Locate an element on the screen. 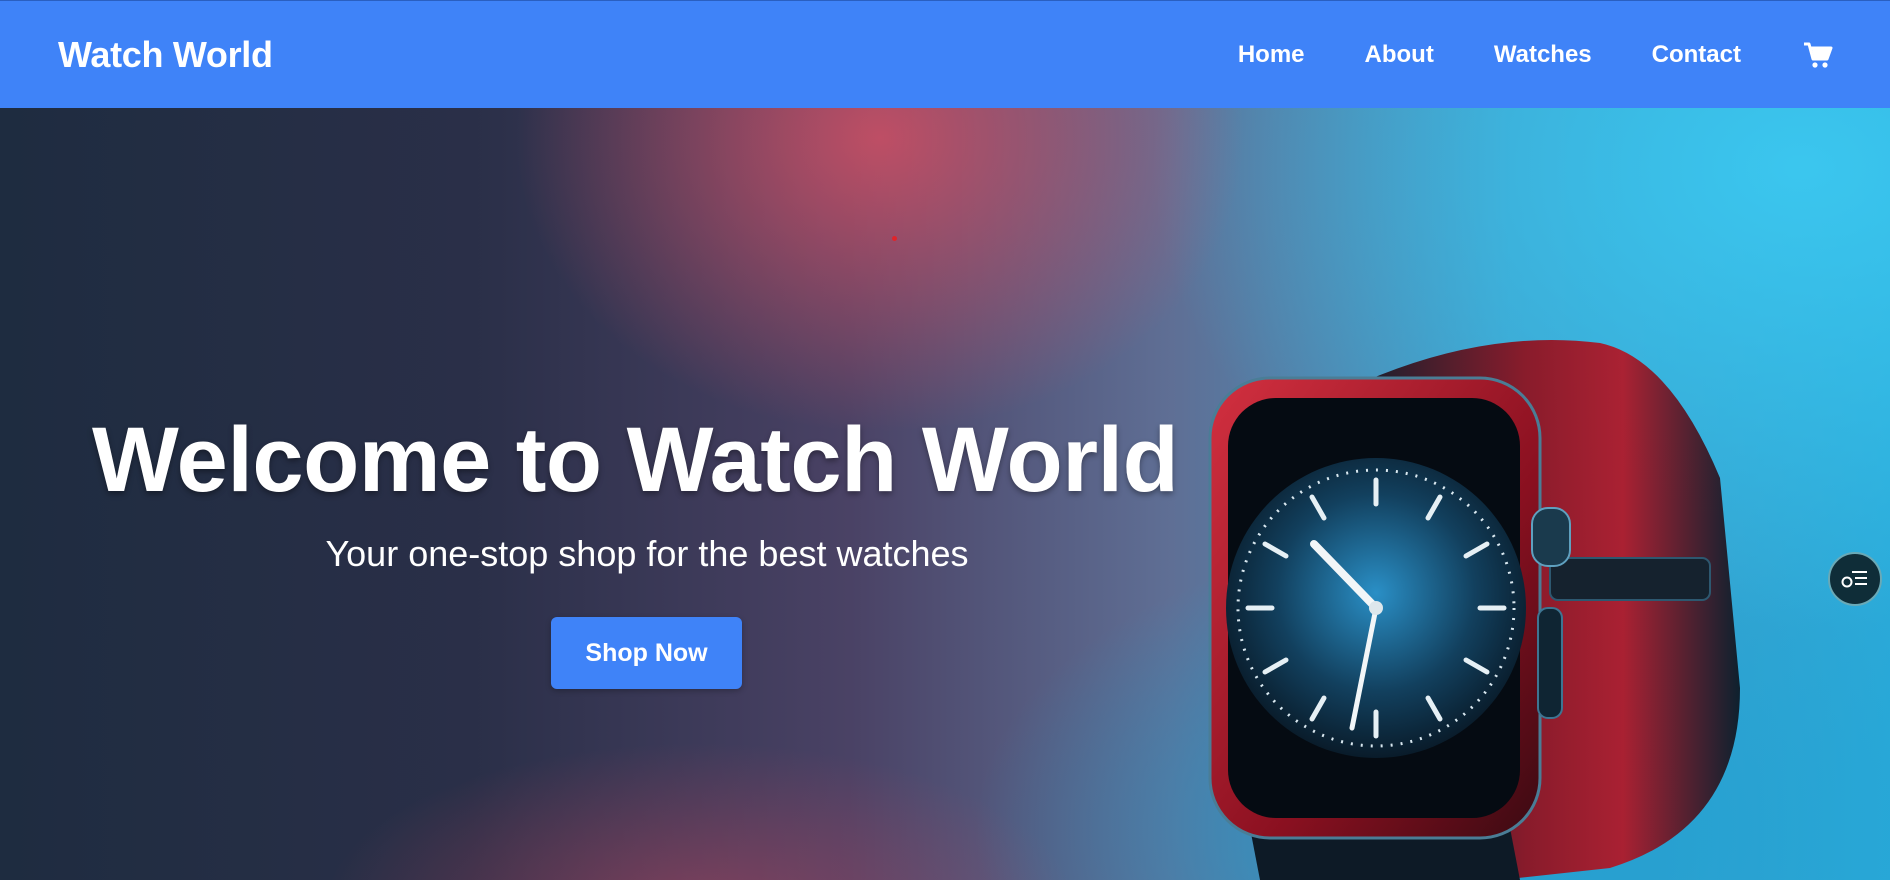 This screenshot has height=880, width=1890. shopping-cart-icon is located at coordinates (1818, 55).